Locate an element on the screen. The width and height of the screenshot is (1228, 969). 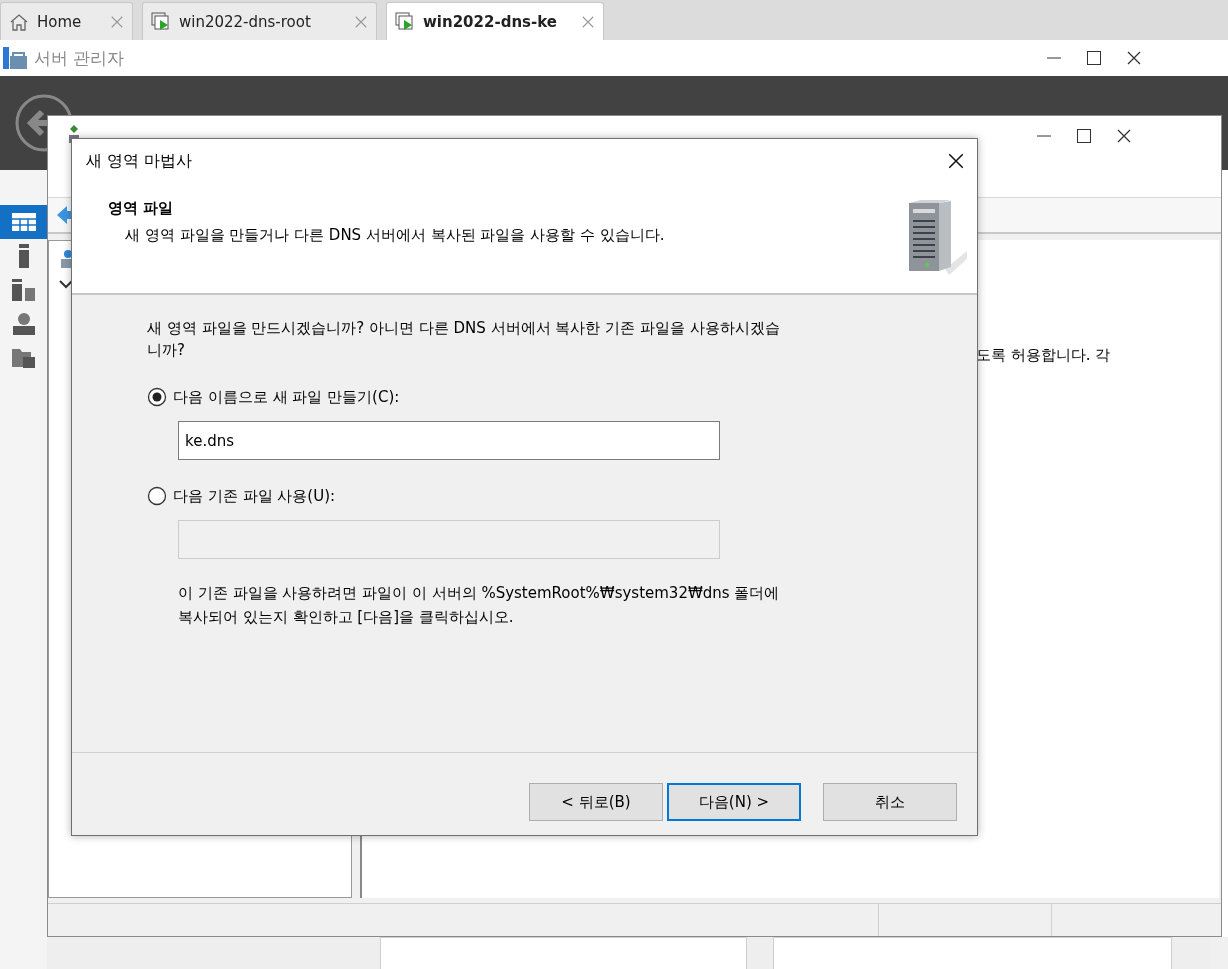
hint-text: 이 기존 파일을 사용하려면 파일이 이 서버의 %SystemRoot%₩system32₩dns 폴더에 복사되어 있는지 확인하고 [다음]을 클릭하십시오. is located at coordinates (479, 605).